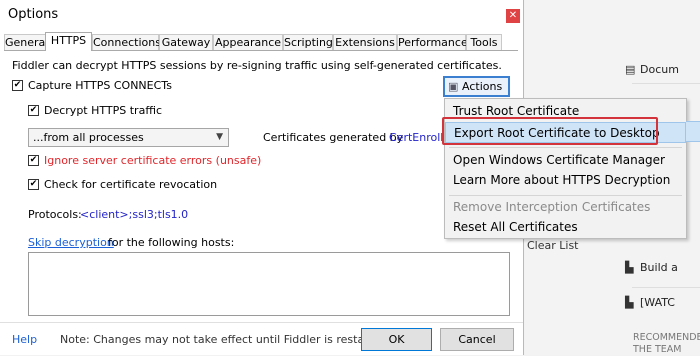 The image size is (700, 356). What do you see at coordinates (666, 343) in the screenshot?
I see `recommend-text: RECOMMENDE THE TEAM` at bounding box center [666, 343].